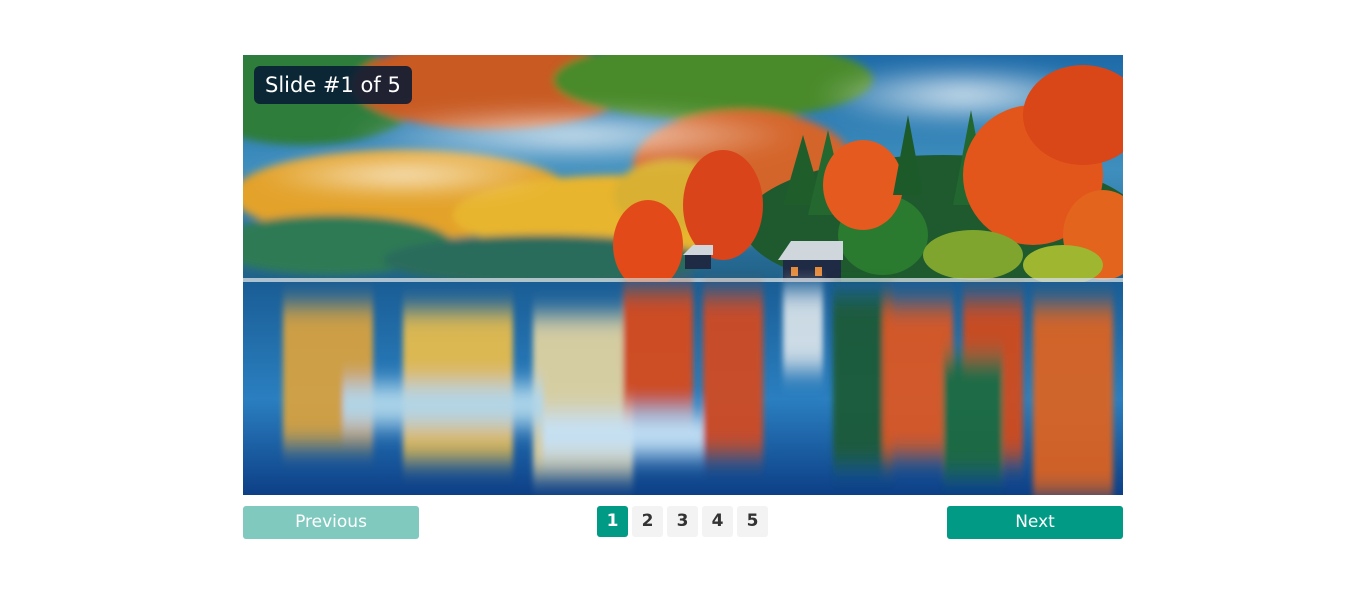 This screenshot has height=596, width=1362. Describe the element at coordinates (333, 85) in the screenshot. I see `slide-counter-caption: Slide #1 of 5` at that location.